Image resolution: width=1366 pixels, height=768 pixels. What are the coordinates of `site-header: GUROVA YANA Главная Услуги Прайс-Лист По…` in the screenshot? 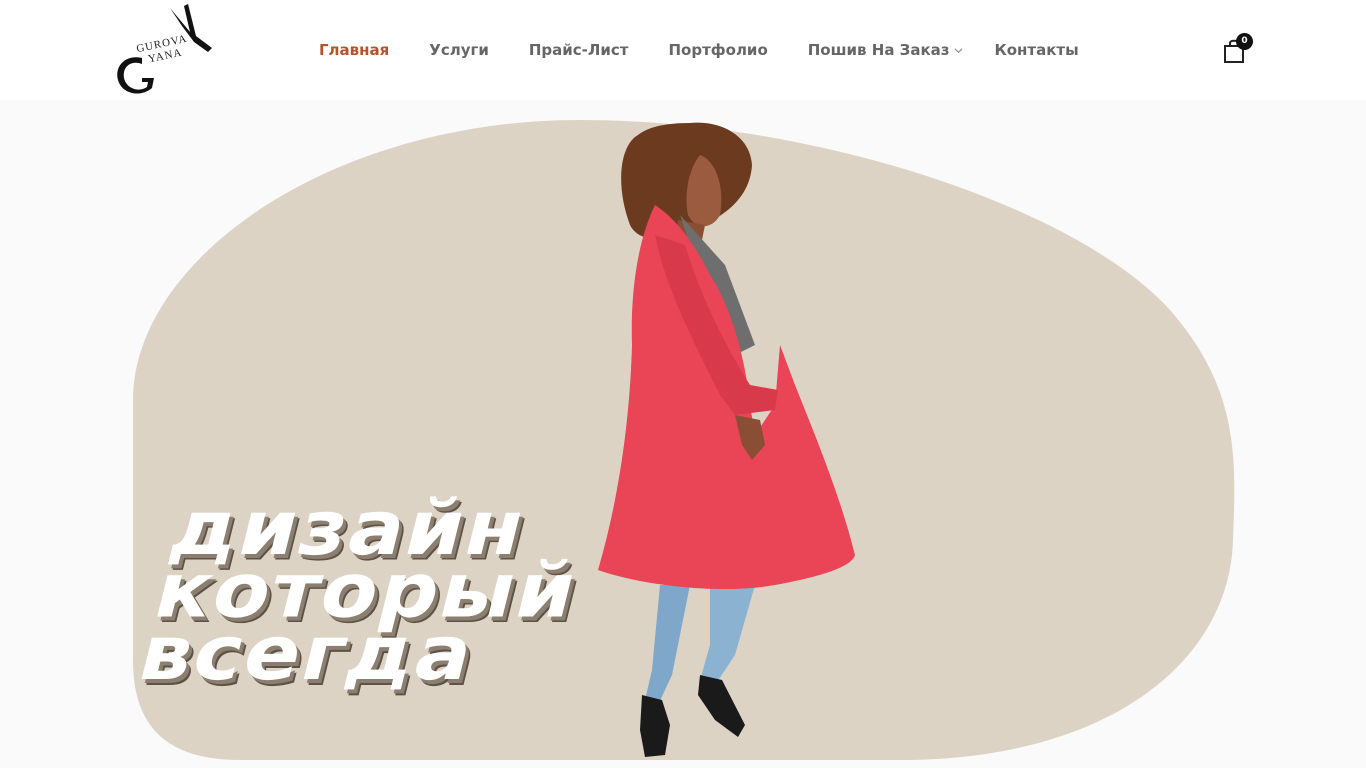 It's located at (683, 50).